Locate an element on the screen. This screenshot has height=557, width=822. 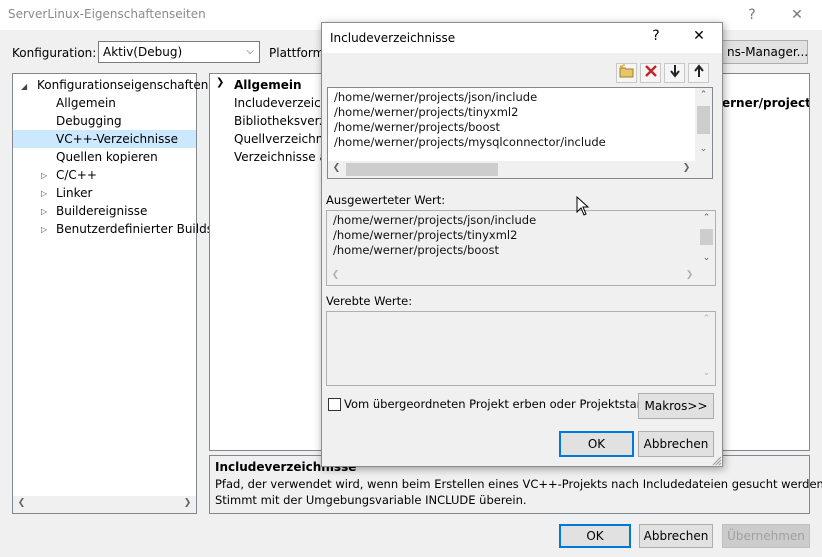
dialog-help-button: ? is located at coordinates (656, 36).